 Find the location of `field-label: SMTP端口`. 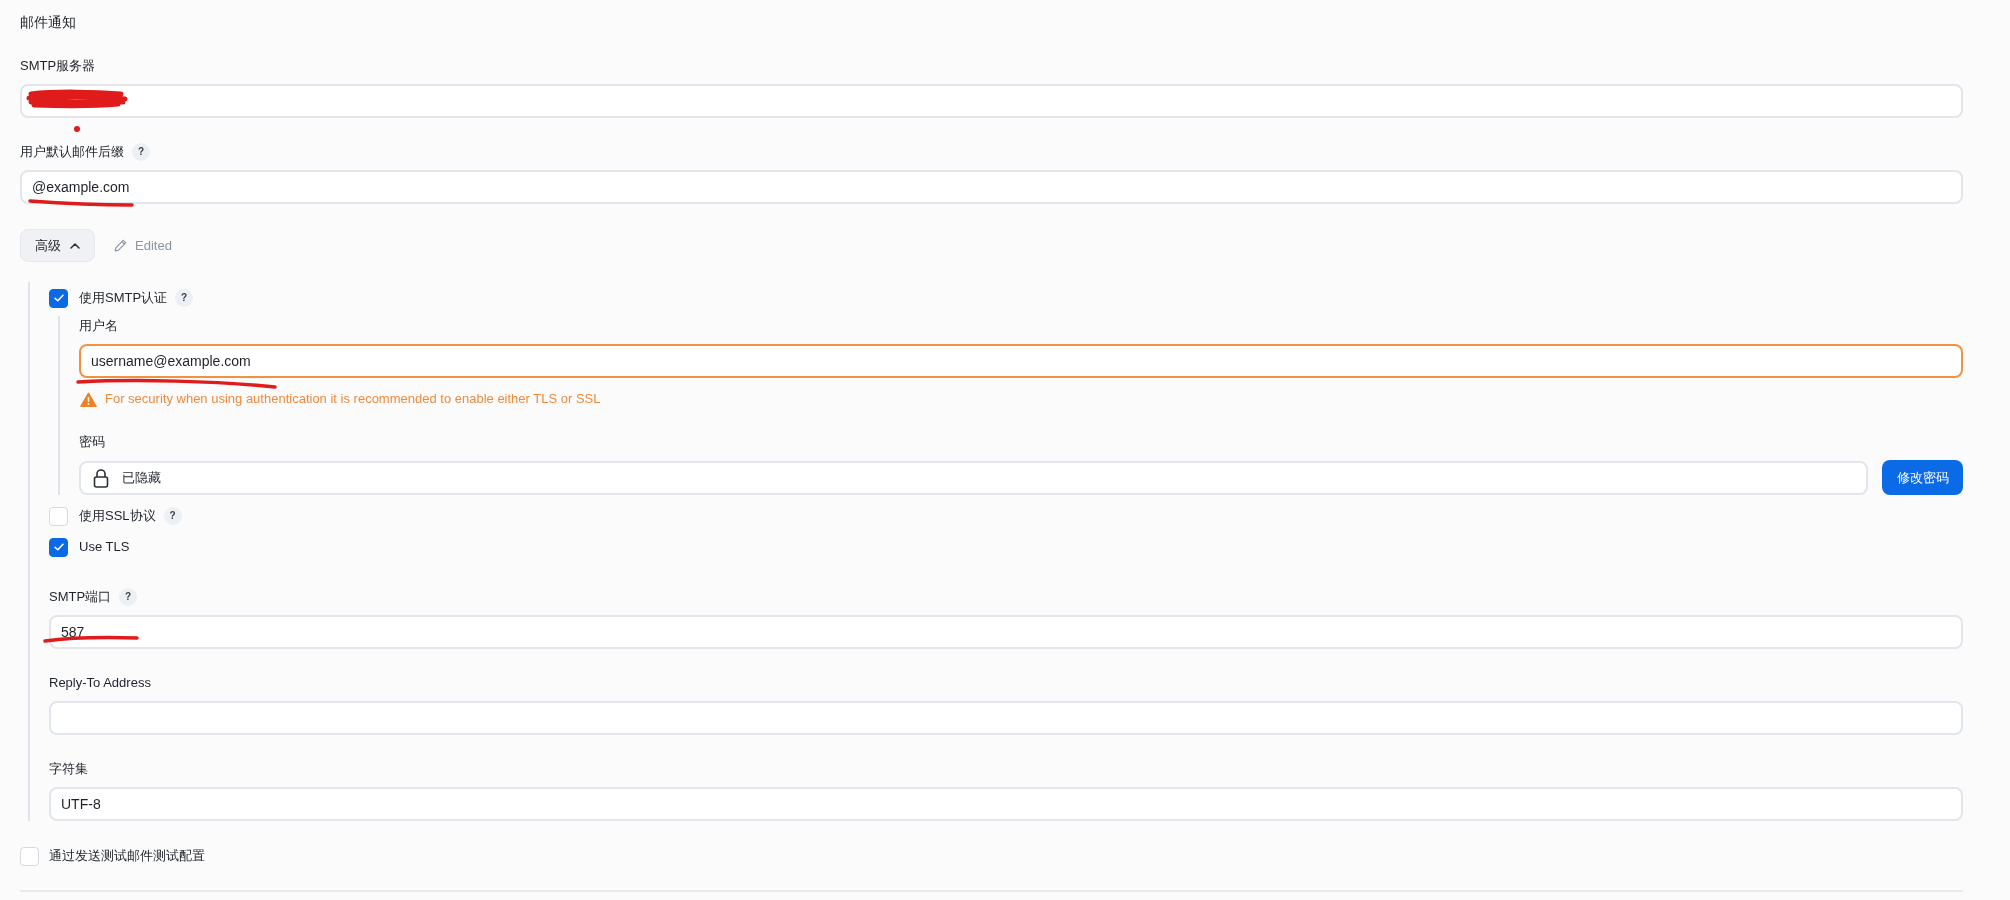

field-label: SMTP端口 is located at coordinates (80, 597).